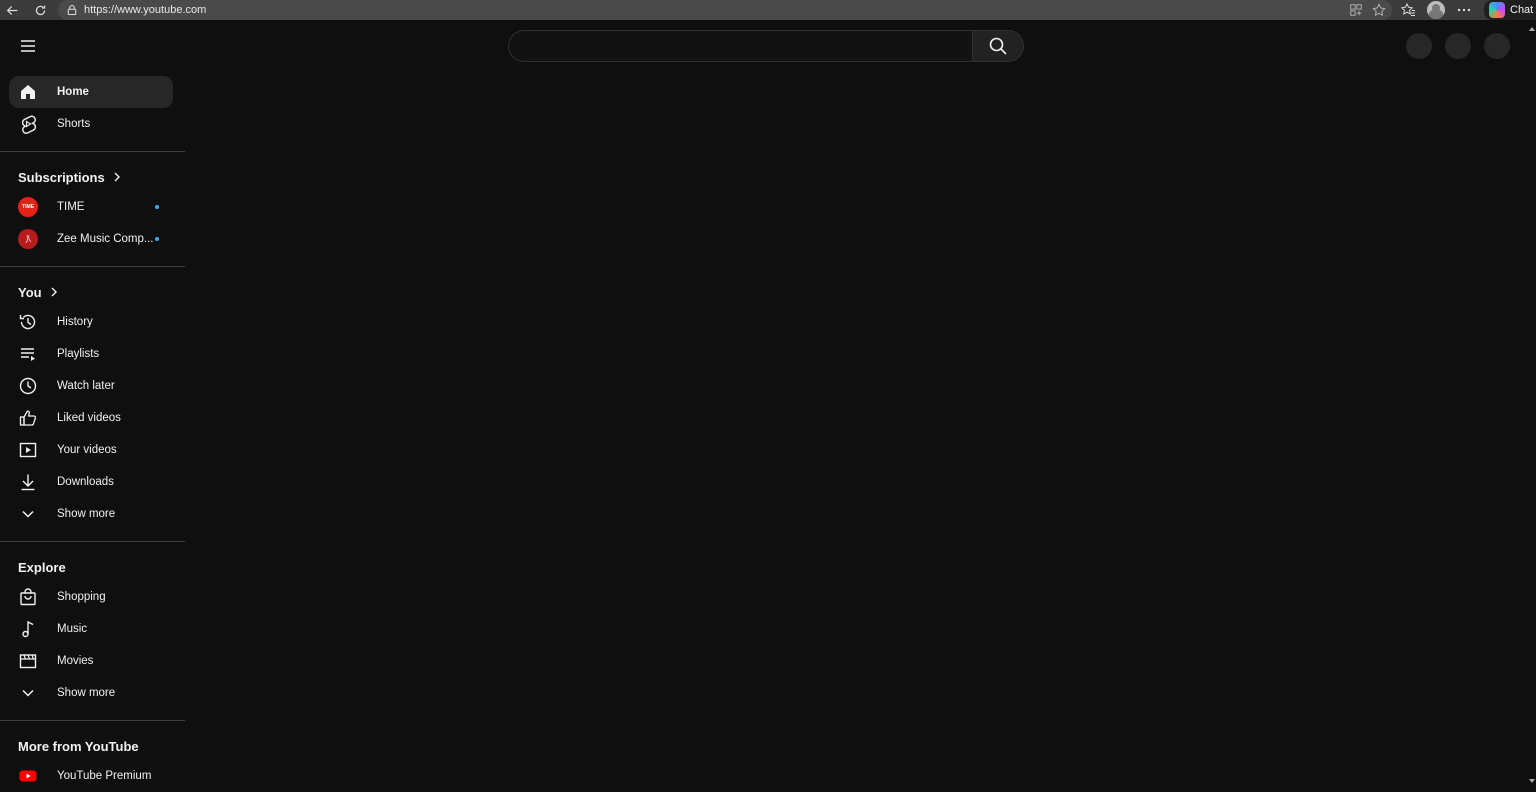 This screenshot has width=1536, height=792. I want to click on explore-header: Explore, so click(101, 567).